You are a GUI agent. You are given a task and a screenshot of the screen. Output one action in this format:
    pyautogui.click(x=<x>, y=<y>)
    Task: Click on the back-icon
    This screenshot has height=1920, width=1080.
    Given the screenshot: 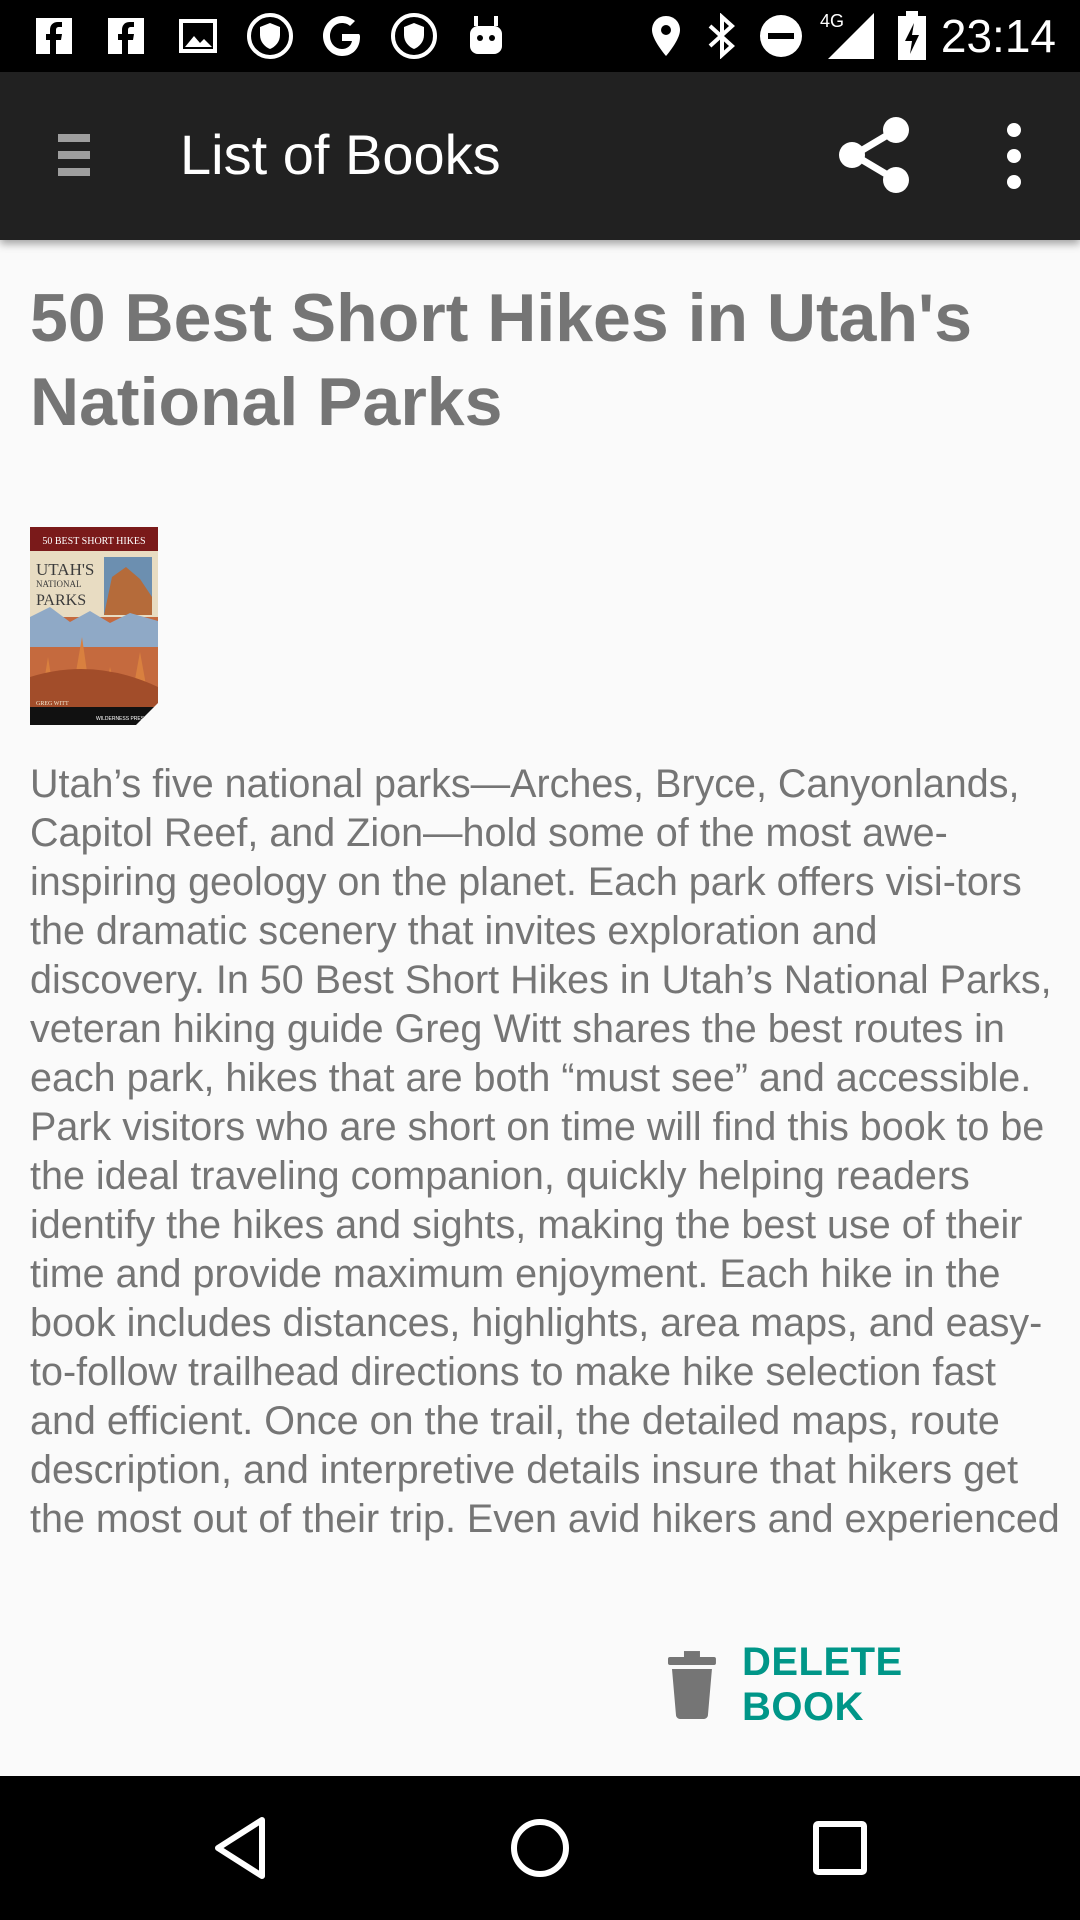 What is the action you would take?
    pyautogui.click(x=240, y=1848)
    